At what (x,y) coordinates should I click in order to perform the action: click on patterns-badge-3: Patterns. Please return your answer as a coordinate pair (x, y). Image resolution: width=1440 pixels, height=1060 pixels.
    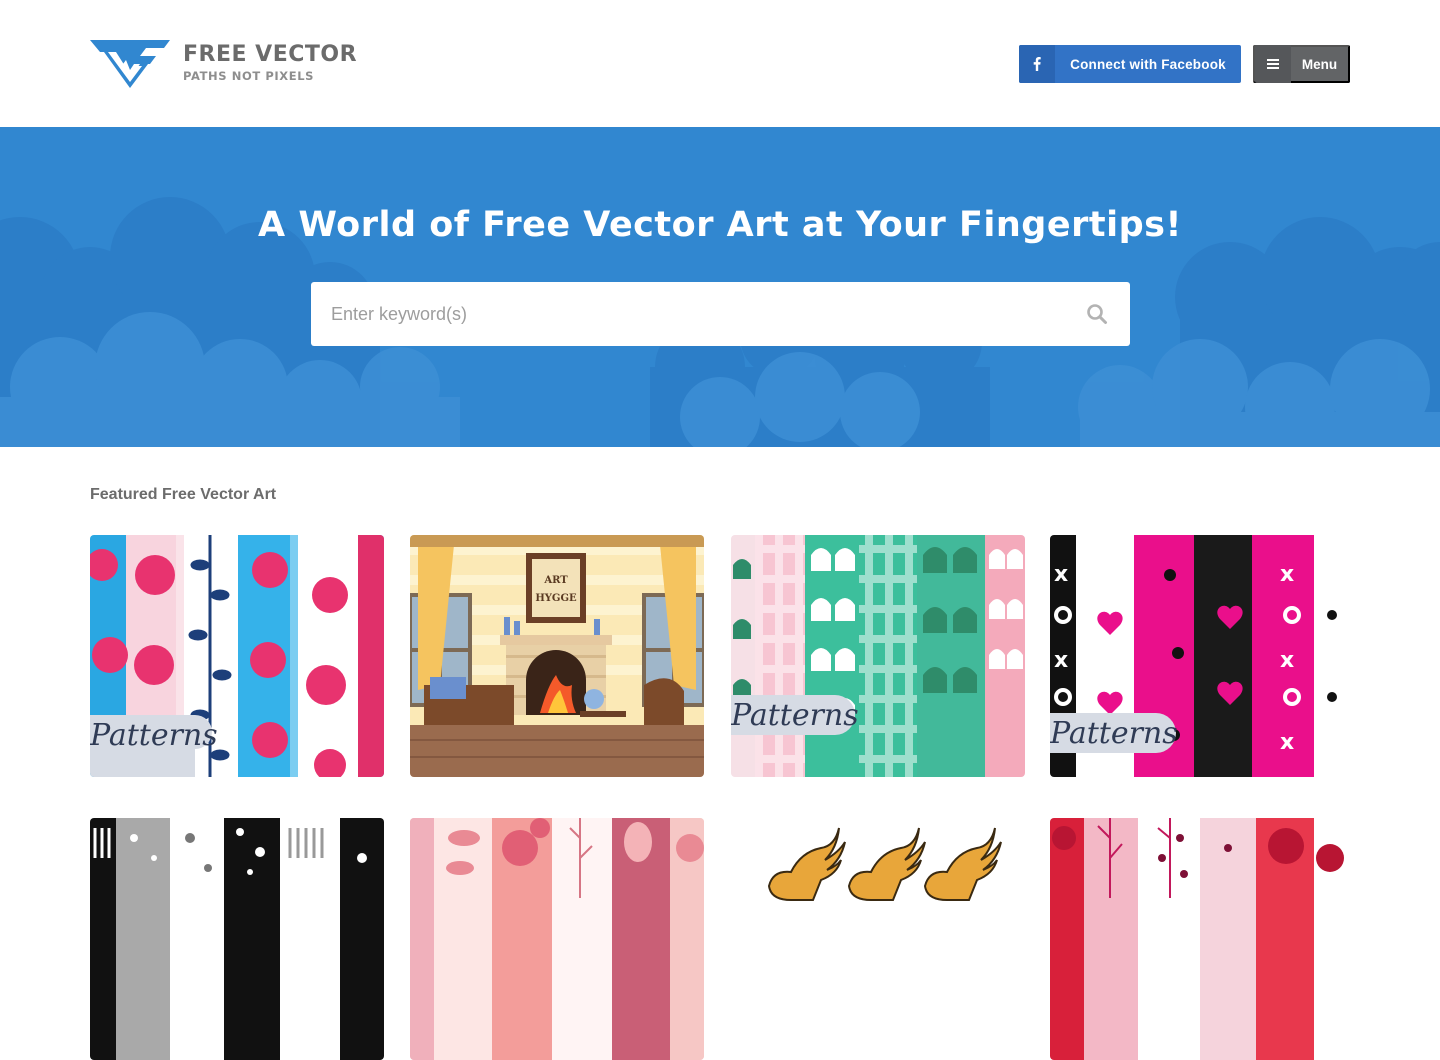
    Looking at the image, I should click on (795, 715).